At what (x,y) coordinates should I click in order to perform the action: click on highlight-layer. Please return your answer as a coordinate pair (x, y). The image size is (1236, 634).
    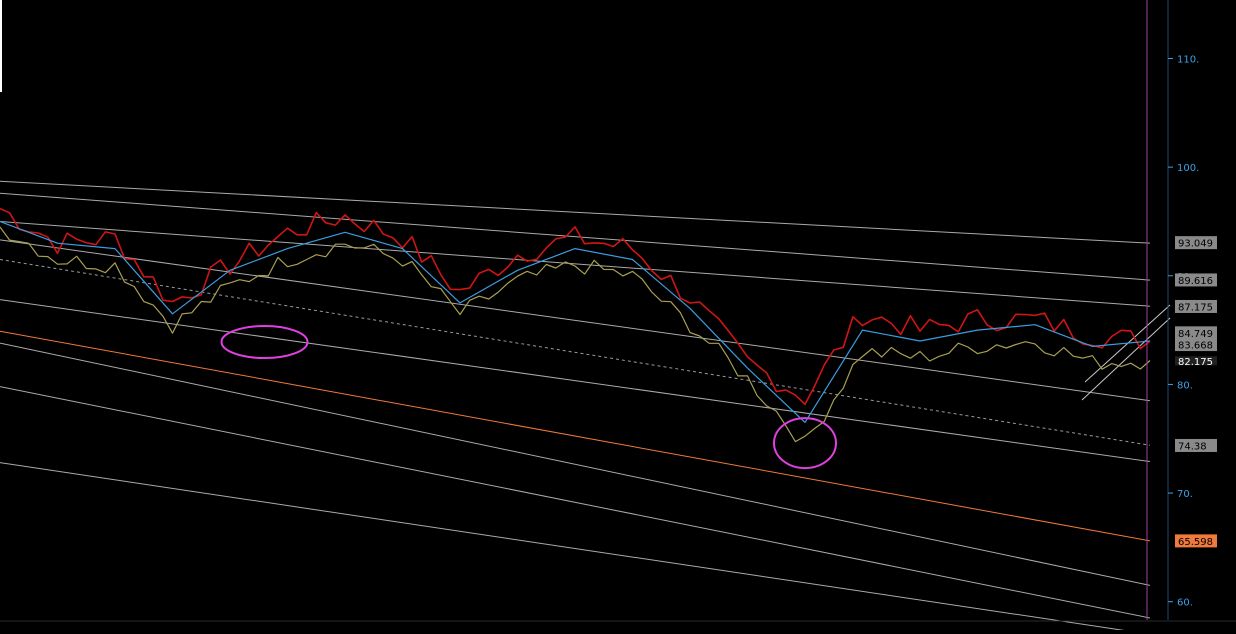
    Looking at the image, I should click on (528, 397).